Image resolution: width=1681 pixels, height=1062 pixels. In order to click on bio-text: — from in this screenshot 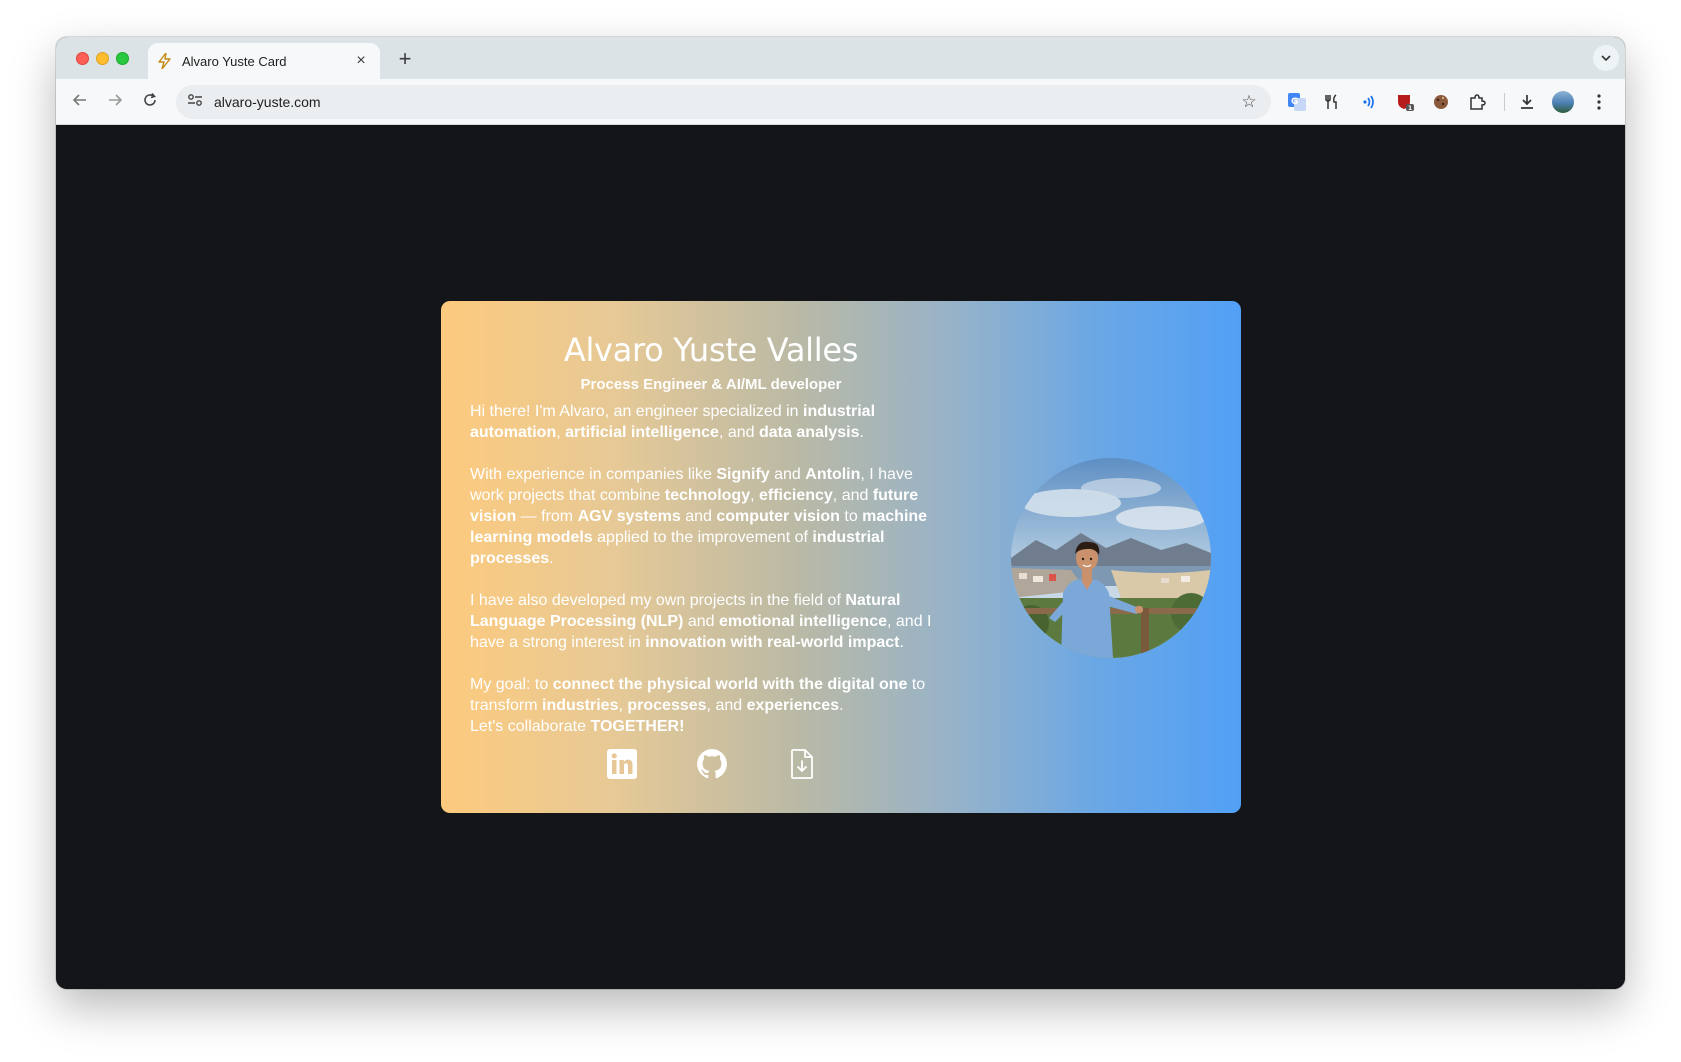, I will do `click(547, 516)`.